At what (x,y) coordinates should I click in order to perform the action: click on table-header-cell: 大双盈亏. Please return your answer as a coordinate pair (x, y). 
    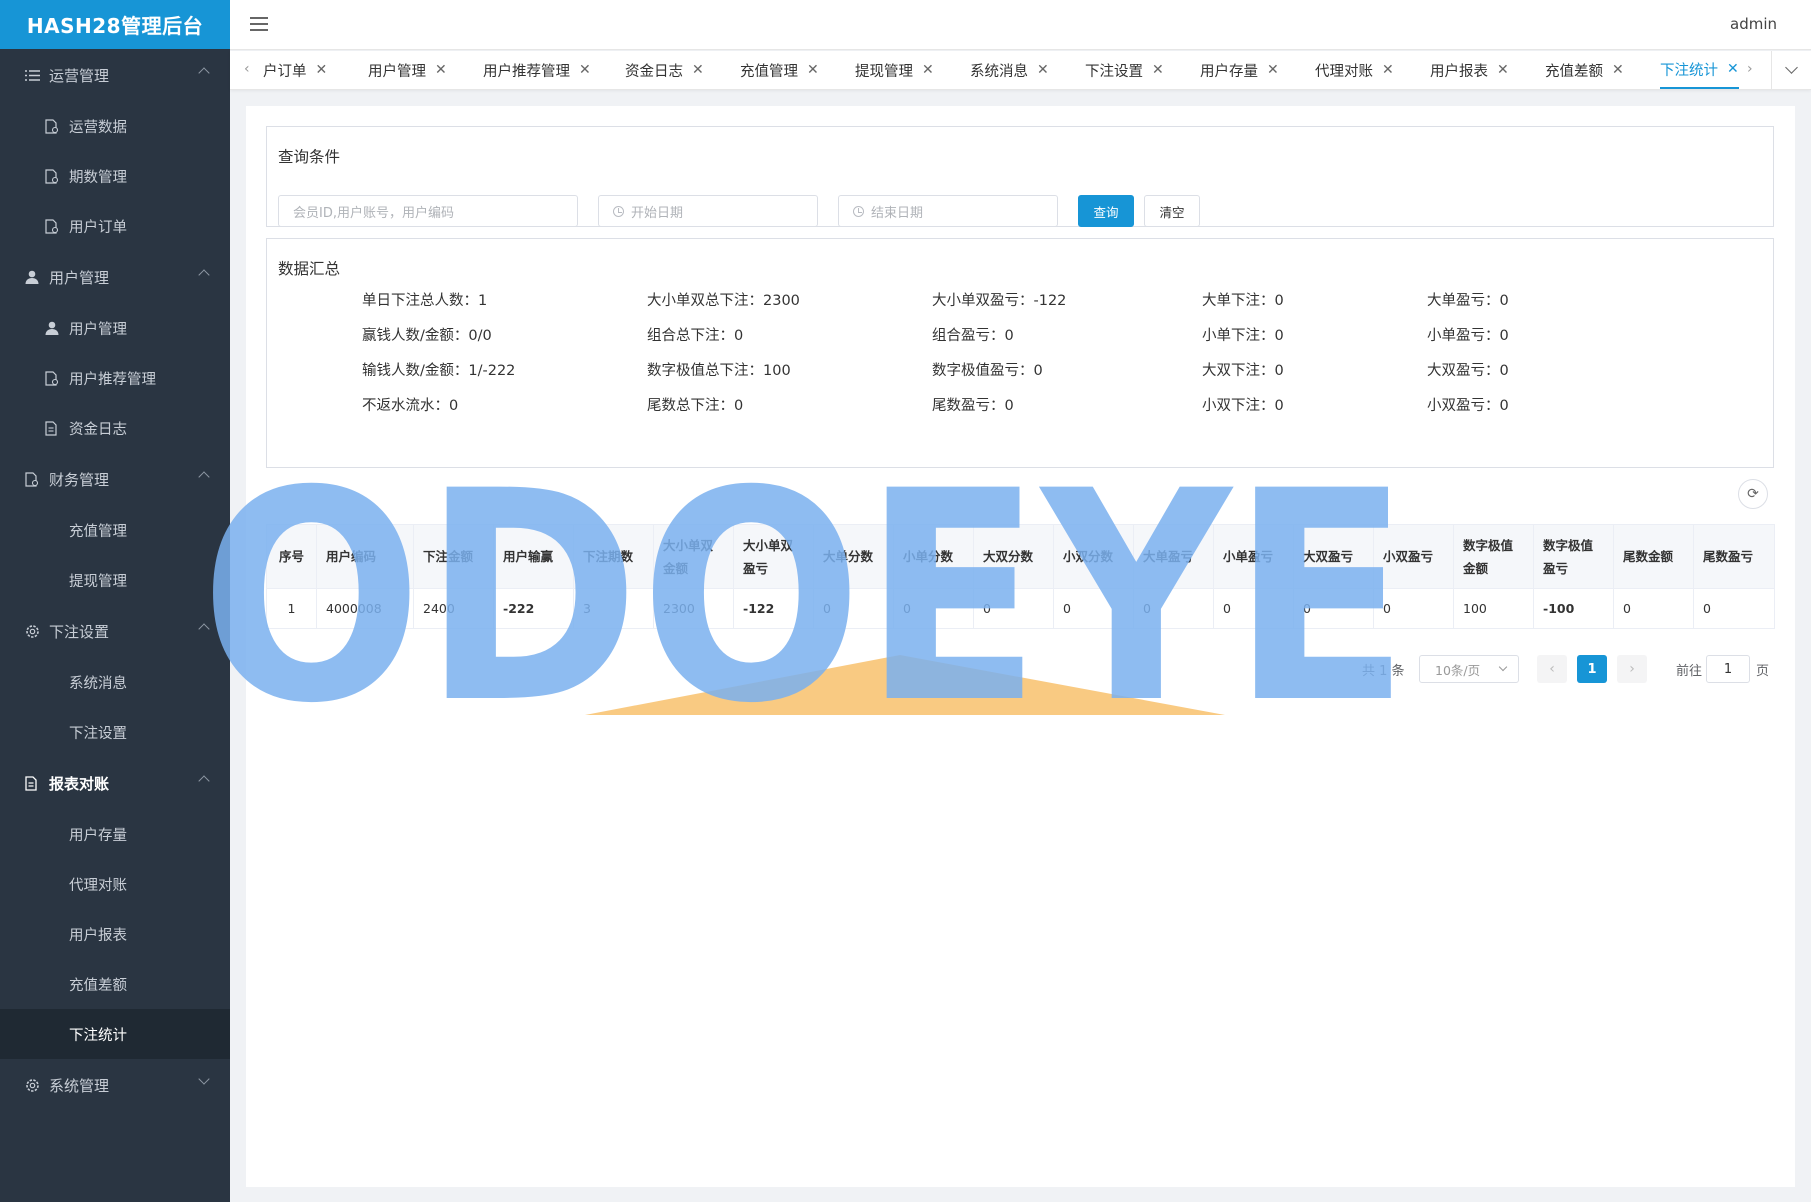
    Looking at the image, I should click on (1333, 556).